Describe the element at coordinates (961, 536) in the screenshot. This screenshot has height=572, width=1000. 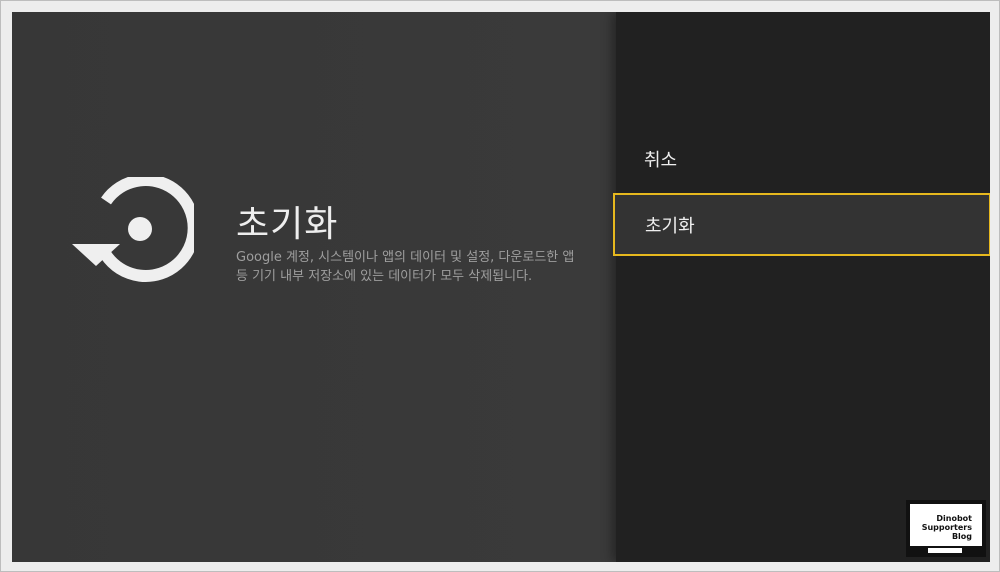
I see `watermark-line3: Blog` at that location.